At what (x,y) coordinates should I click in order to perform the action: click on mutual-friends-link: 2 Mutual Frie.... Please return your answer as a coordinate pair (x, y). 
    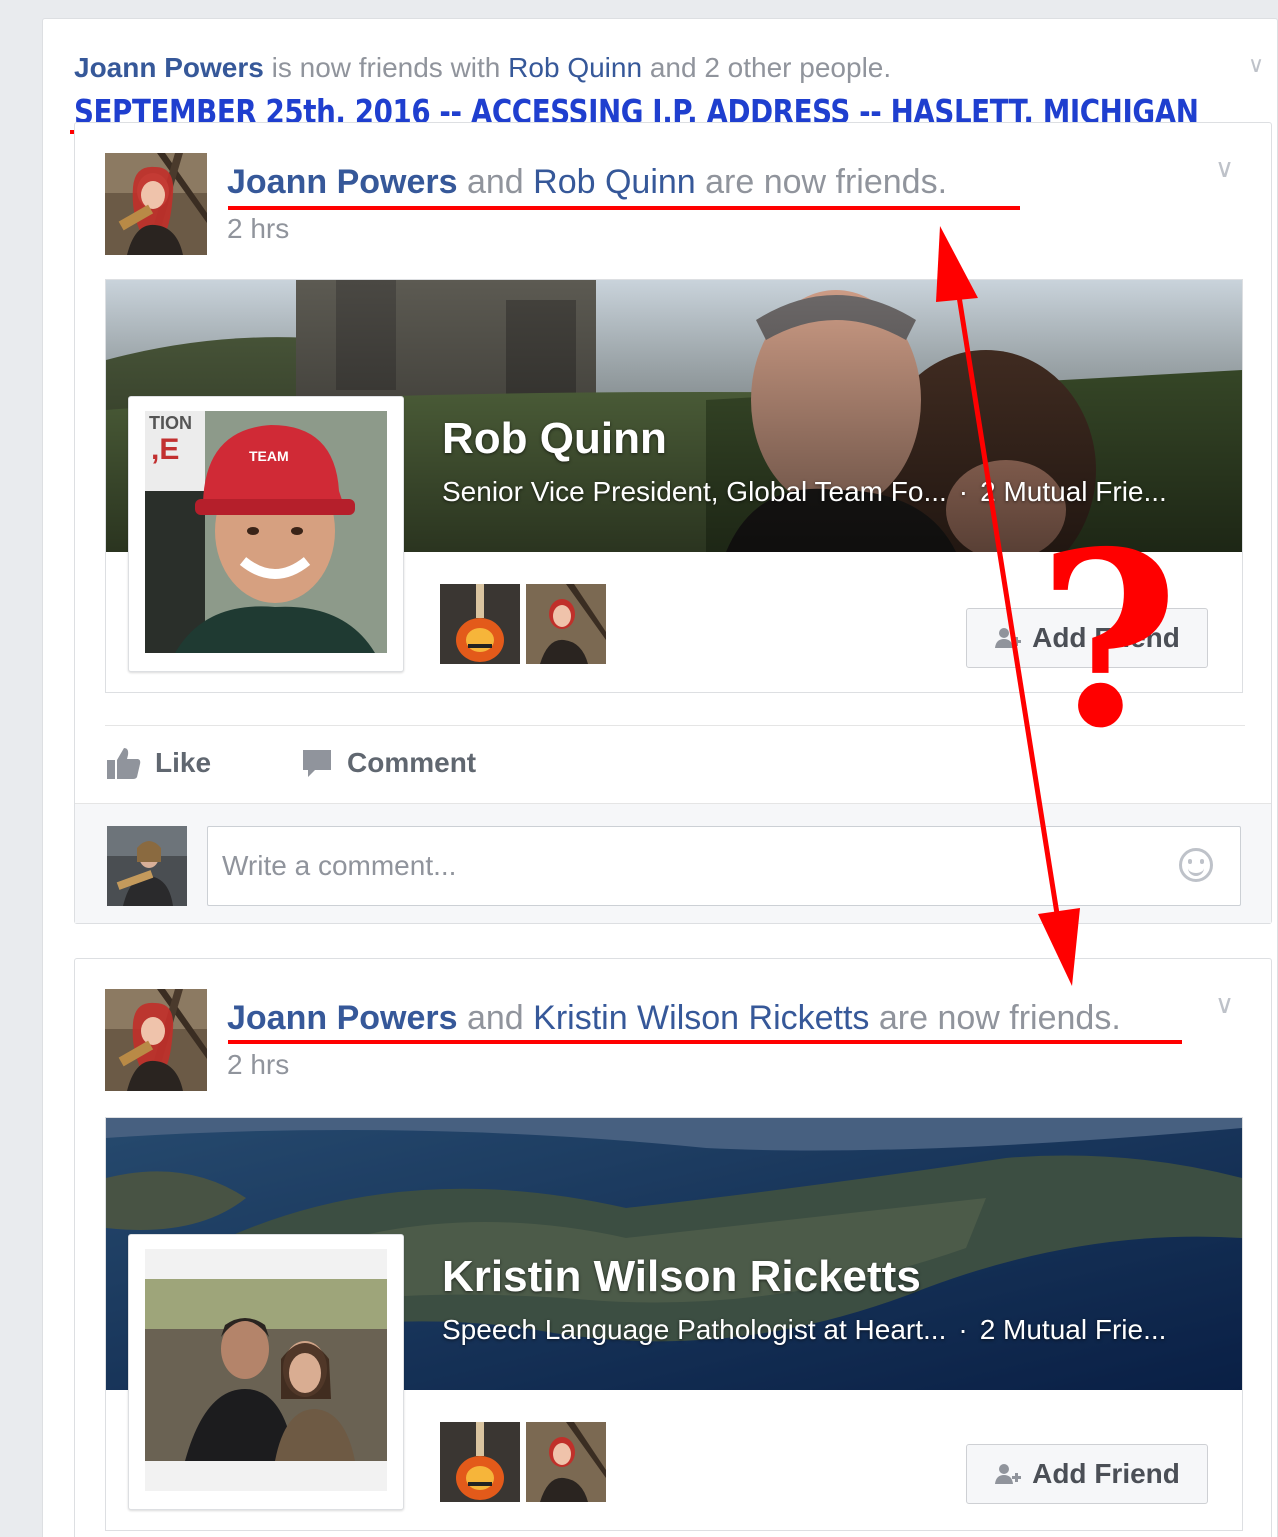
    Looking at the image, I should click on (1073, 1329).